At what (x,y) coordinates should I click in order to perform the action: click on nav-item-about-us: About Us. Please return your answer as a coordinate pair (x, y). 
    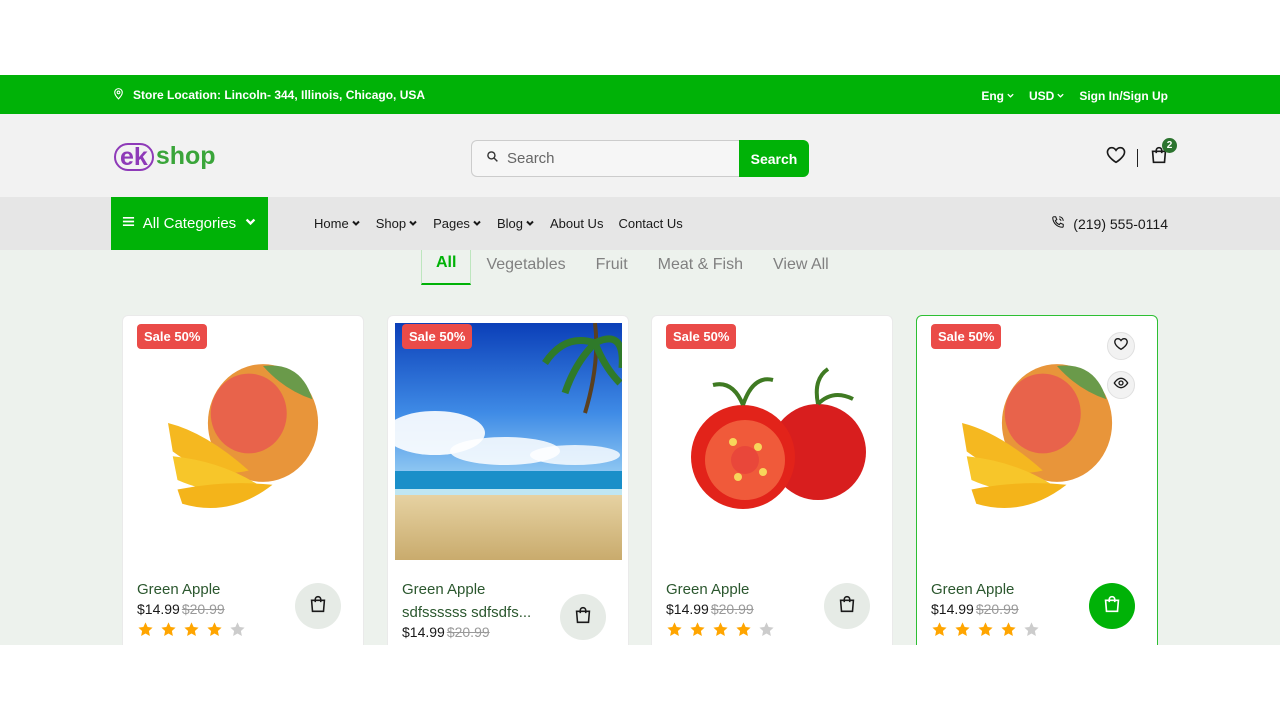
    Looking at the image, I should click on (576, 223).